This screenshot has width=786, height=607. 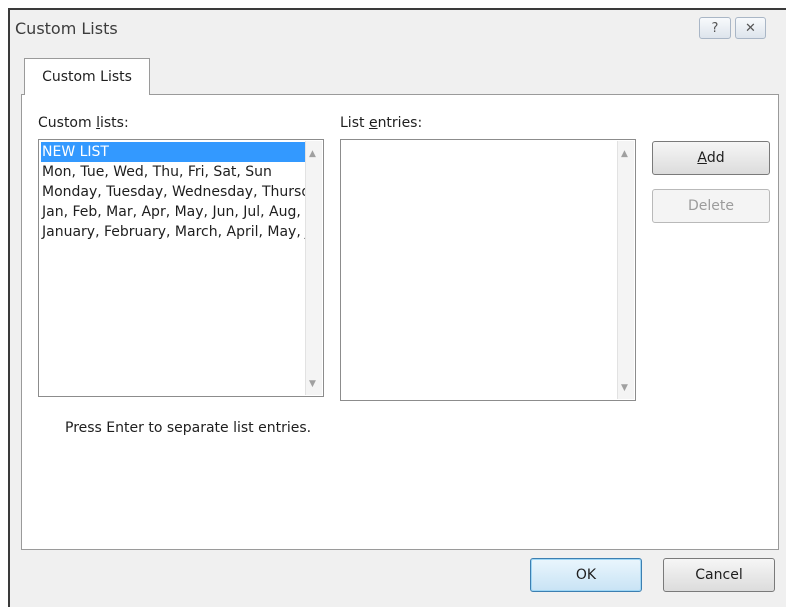 What do you see at coordinates (711, 206) in the screenshot?
I see `delete-button: Delete` at bounding box center [711, 206].